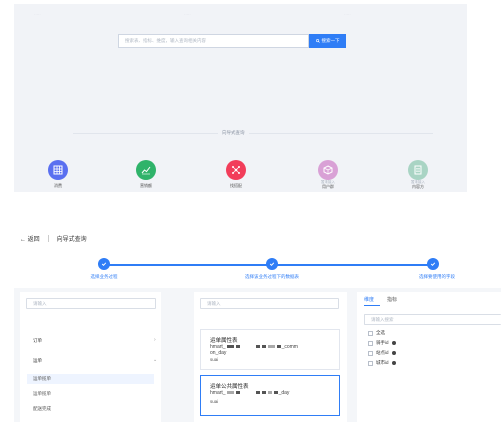 The image size is (501, 422). I want to click on field-search-input: 请输入搜索, so click(432, 319).